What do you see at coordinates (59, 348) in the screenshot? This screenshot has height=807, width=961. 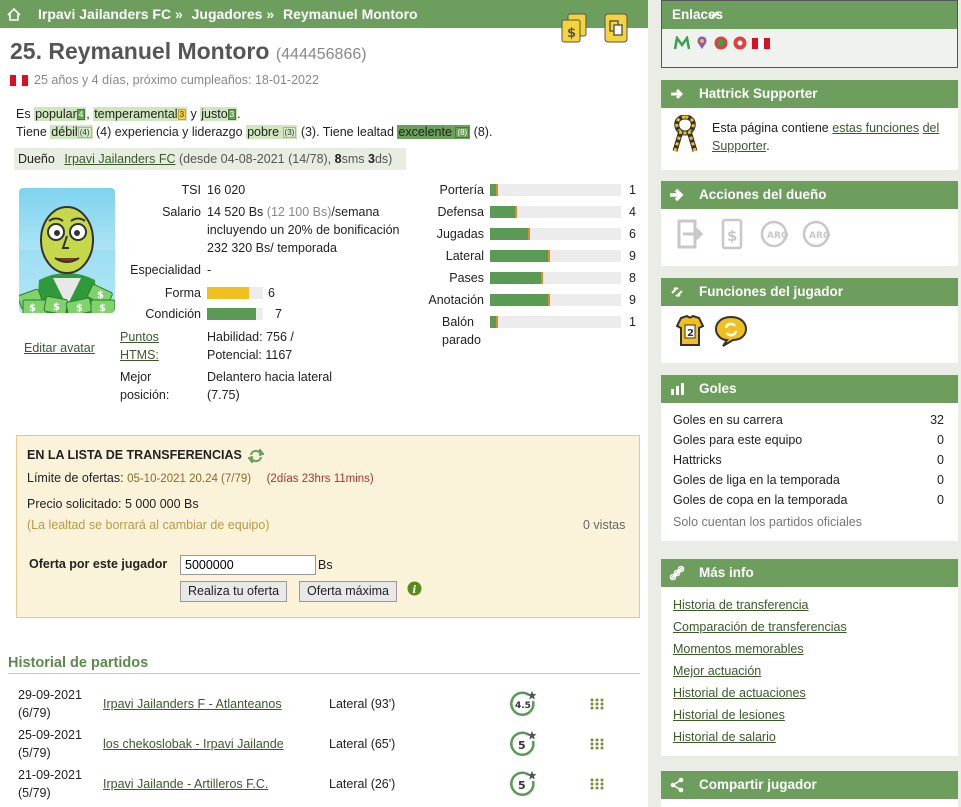 I see `edit-avatar-link: Editar avatar` at bounding box center [59, 348].